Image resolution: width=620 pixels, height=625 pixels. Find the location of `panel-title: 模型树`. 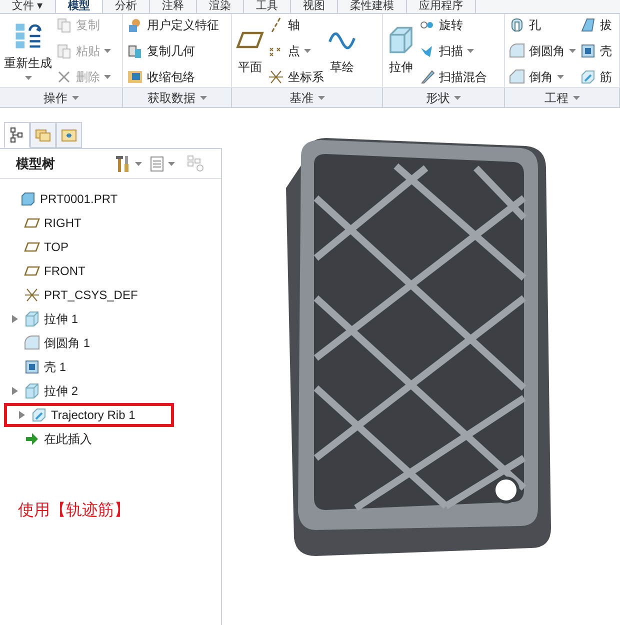

panel-title: 模型树 is located at coordinates (36, 163).